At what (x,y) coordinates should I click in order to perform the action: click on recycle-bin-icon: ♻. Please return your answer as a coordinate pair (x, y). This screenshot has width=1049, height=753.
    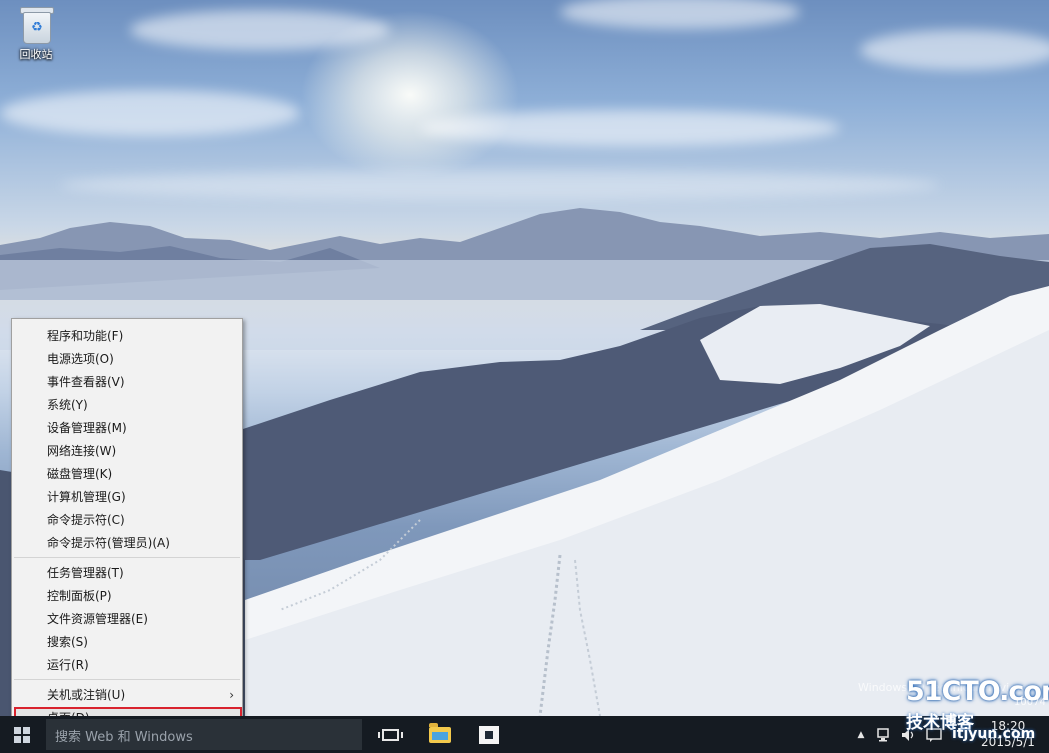
    Looking at the image, I should click on (36, 24).